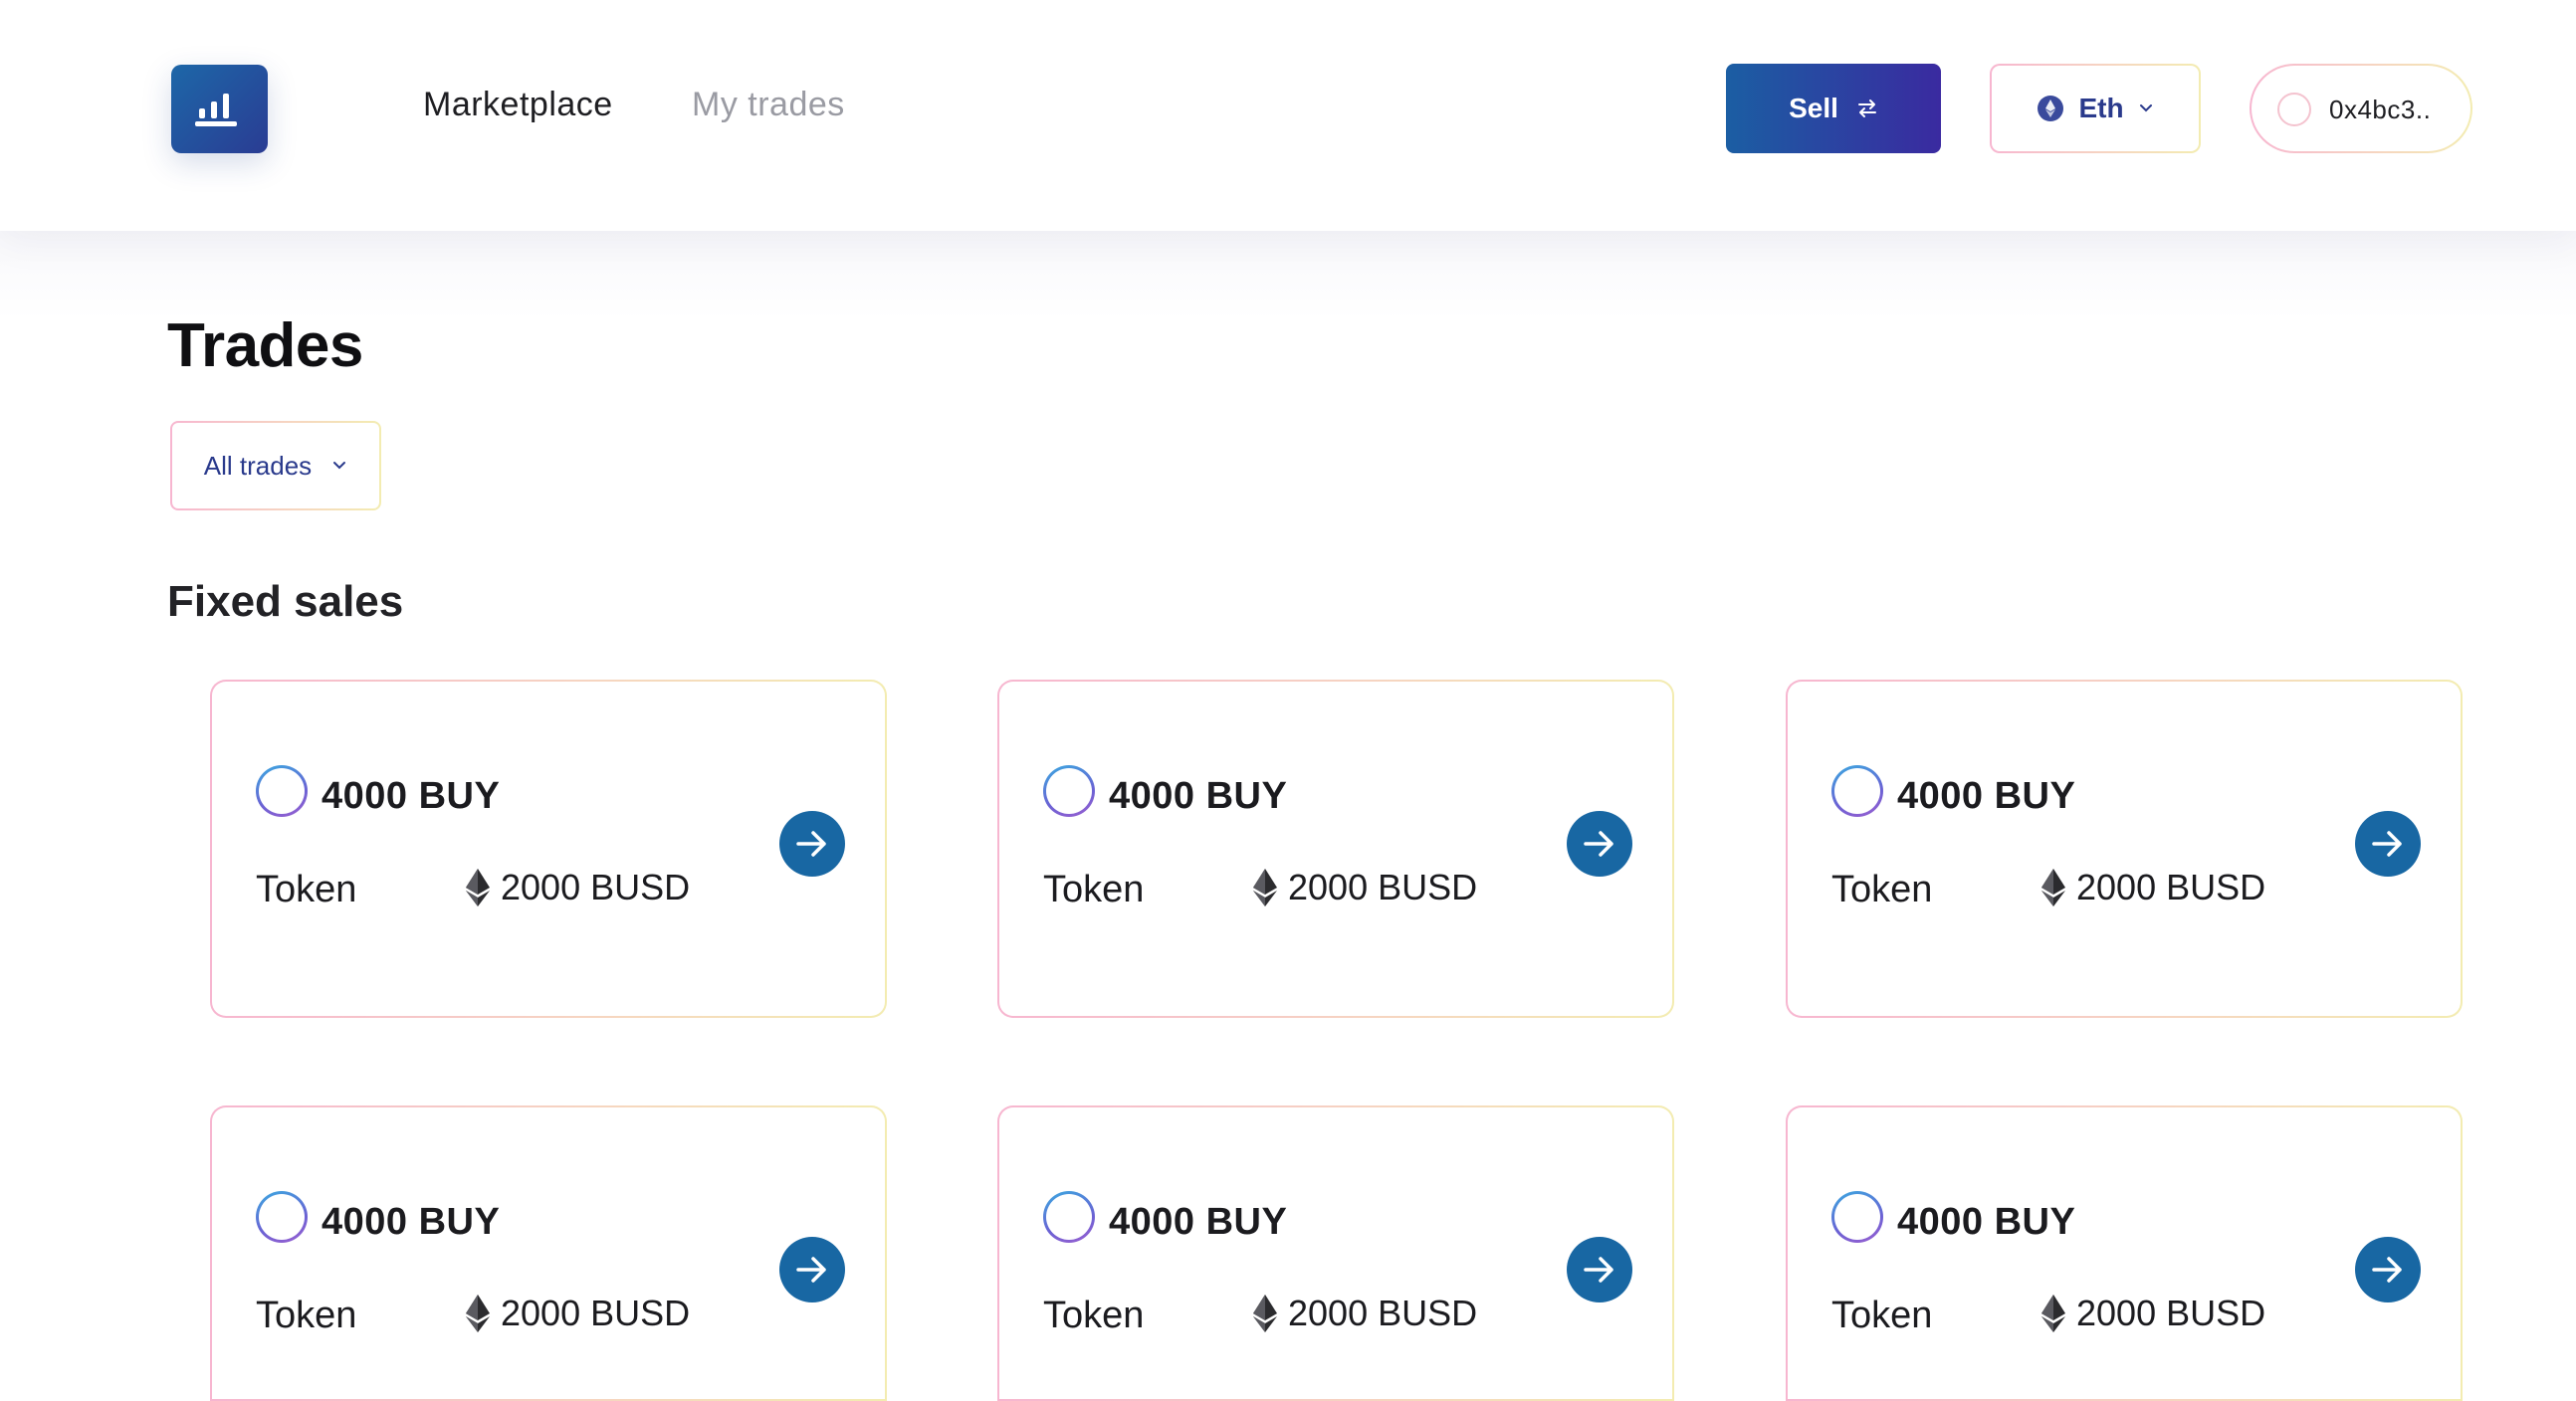  What do you see at coordinates (518, 105) in the screenshot?
I see `nav-marketplace: Marketplace` at bounding box center [518, 105].